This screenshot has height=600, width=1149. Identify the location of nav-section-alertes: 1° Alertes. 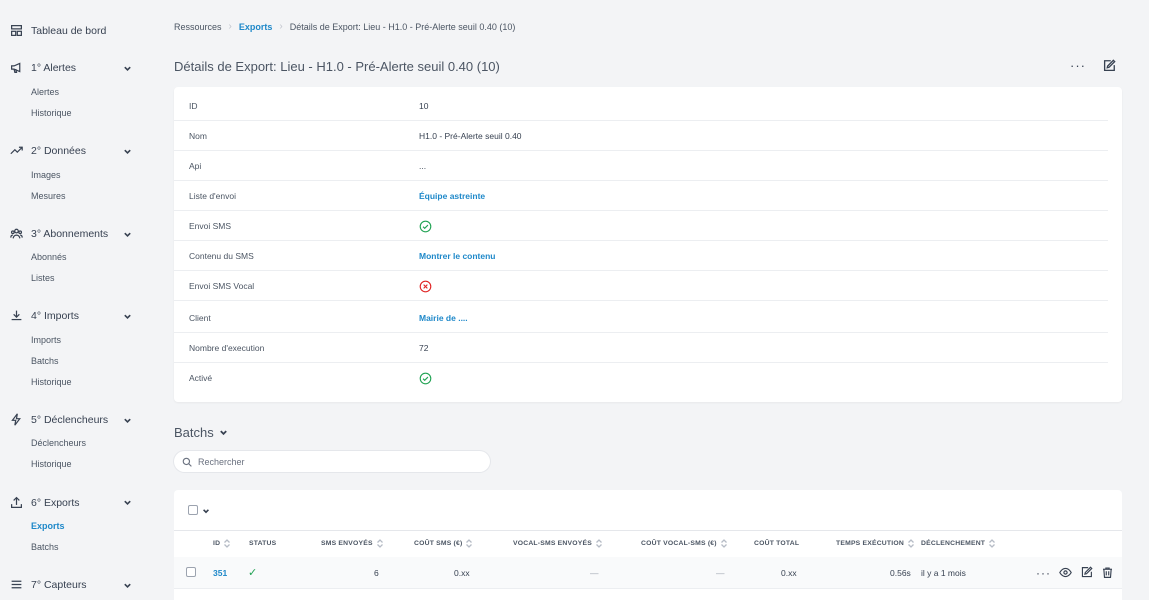
(43, 67).